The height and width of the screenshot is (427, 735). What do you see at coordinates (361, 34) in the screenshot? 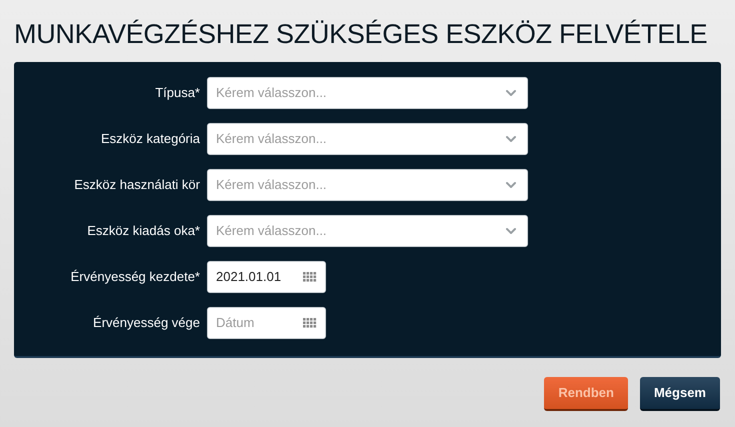
I see `page-title: MUNKAVÉGZÉSHEZ SZÜKSÉGES ESZKÖZ FELVÉTELE` at bounding box center [361, 34].